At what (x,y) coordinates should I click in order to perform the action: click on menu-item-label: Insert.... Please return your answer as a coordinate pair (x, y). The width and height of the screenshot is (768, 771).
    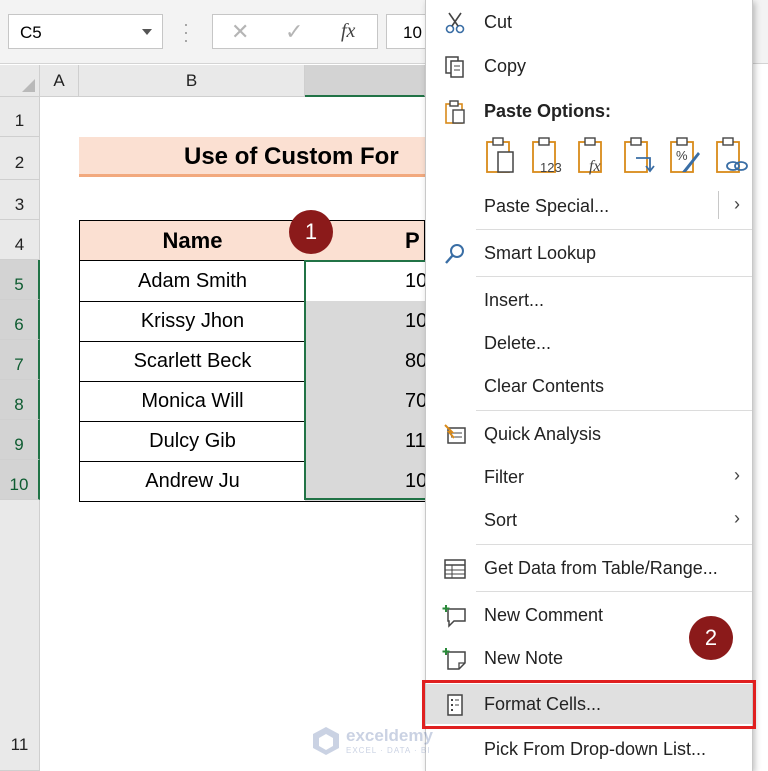
    Looking at the image, I should click on (514, 300).